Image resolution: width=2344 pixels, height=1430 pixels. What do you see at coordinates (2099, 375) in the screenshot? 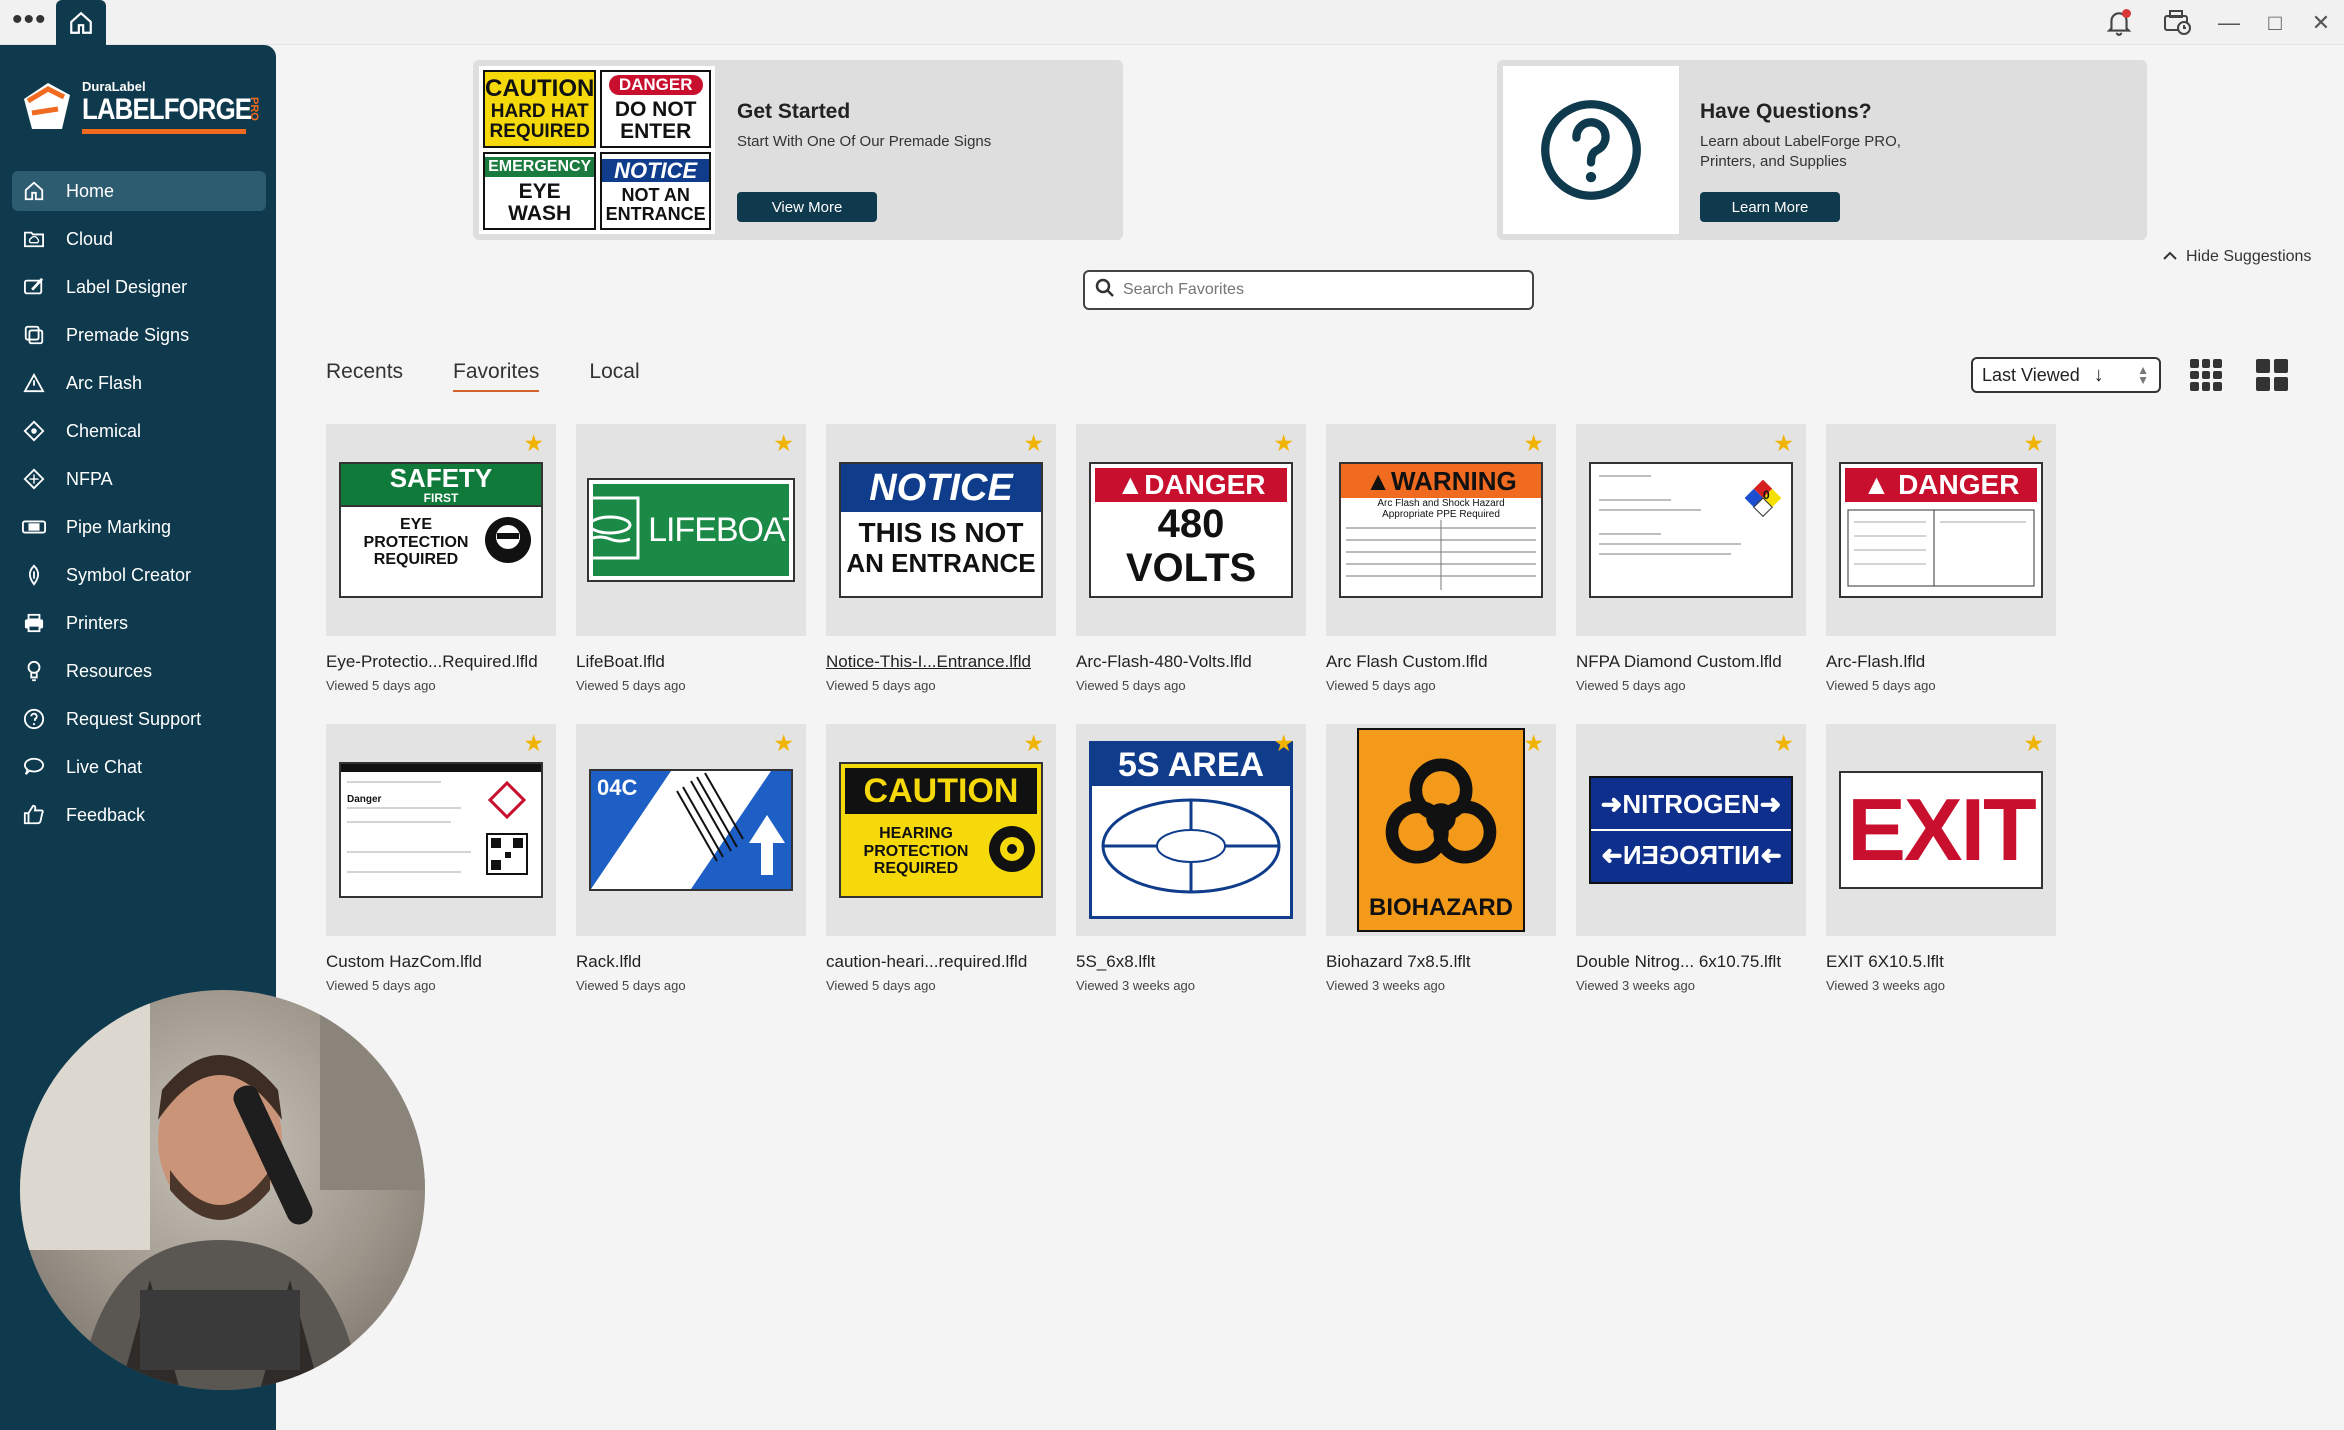
I see `arrow-down-icon: ↓` at bounding box center [2099, 375].